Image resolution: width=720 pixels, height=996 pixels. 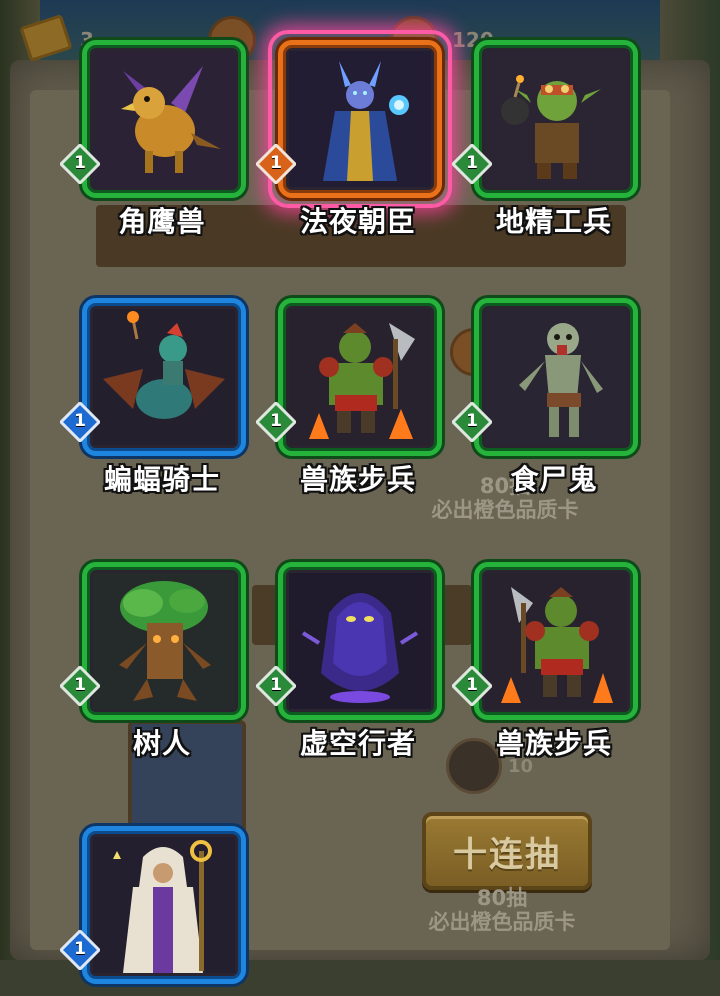 I want to click on result-card: 1 食尸鬼, so click(x=549, y=397).